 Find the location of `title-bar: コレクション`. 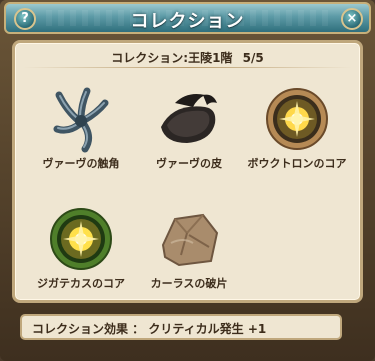

title-bar: コレクション is located at coordinates (187, 18).